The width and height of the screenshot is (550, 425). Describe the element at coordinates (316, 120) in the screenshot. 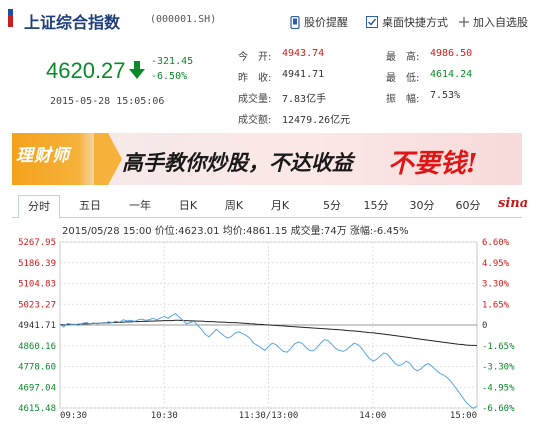

I see `turnover-value: 12479.26亿元` at that location.